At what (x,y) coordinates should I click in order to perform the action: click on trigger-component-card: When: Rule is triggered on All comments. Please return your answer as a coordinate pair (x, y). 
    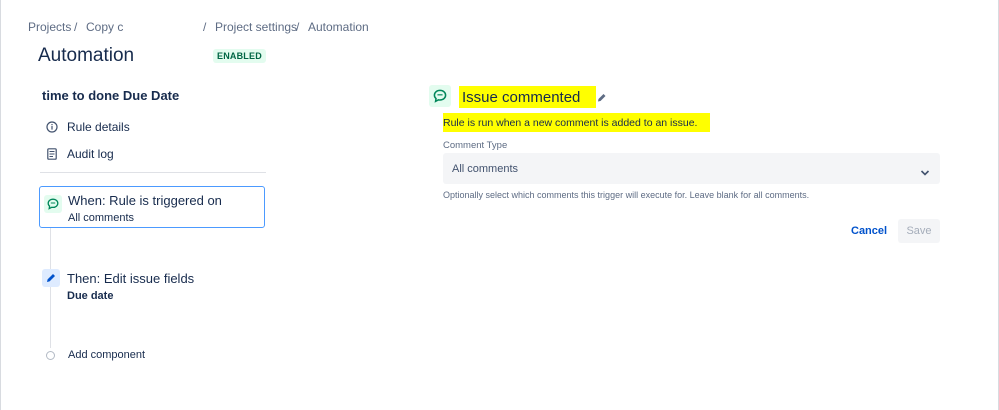
    Looking at the image, I should click on (152, 207).